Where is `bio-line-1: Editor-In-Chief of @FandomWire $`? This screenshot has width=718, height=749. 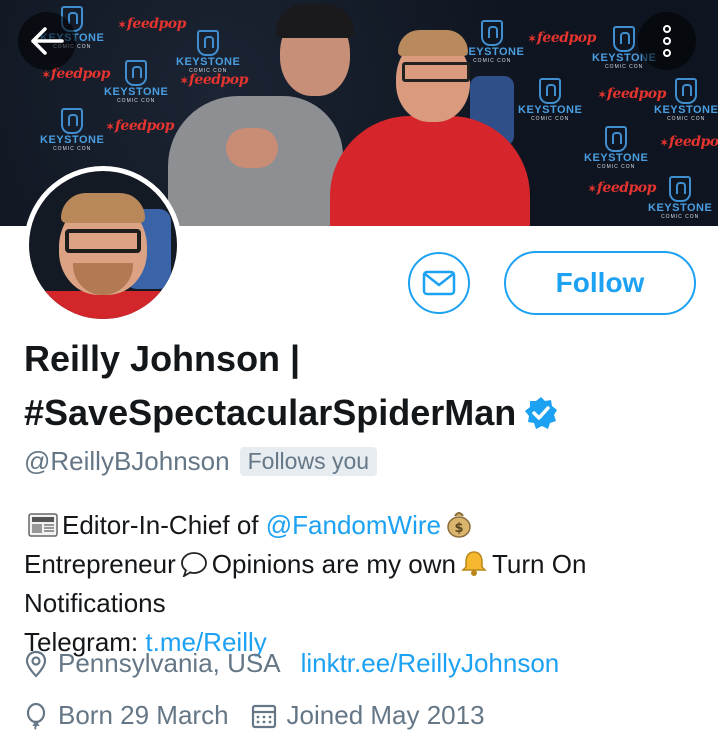 bio-line-1: Editor-In-Chief of @FandomWire $ is located at coordinates (364, 525).